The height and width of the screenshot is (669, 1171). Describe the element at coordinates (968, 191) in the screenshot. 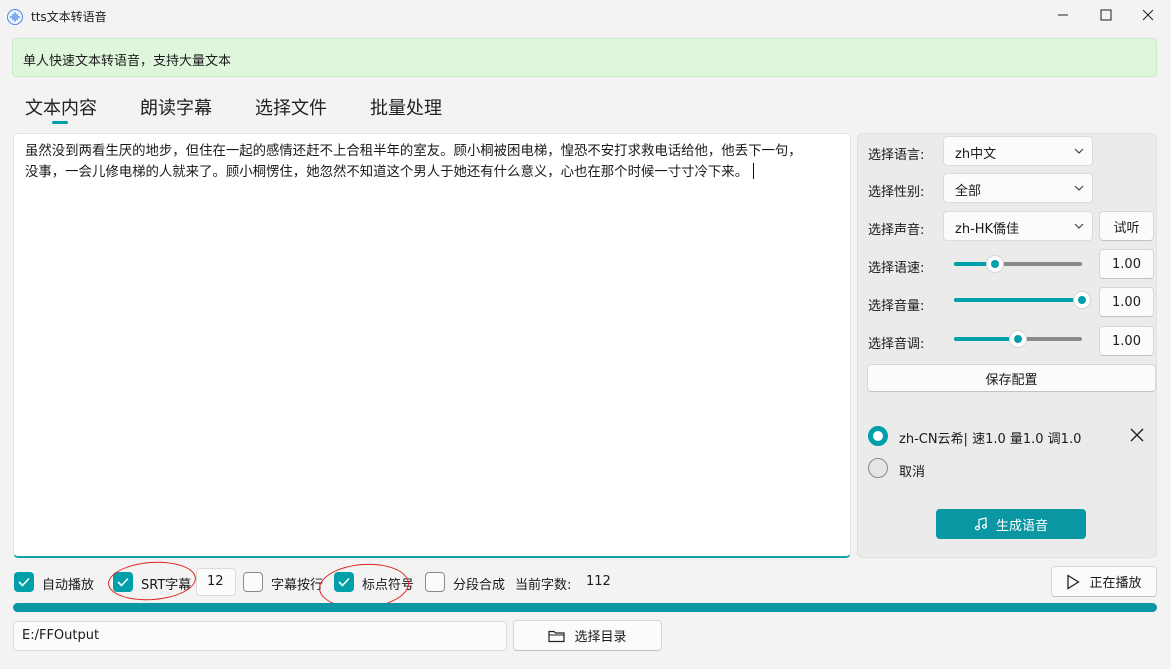

I see `gender-value: 全部` at that location.